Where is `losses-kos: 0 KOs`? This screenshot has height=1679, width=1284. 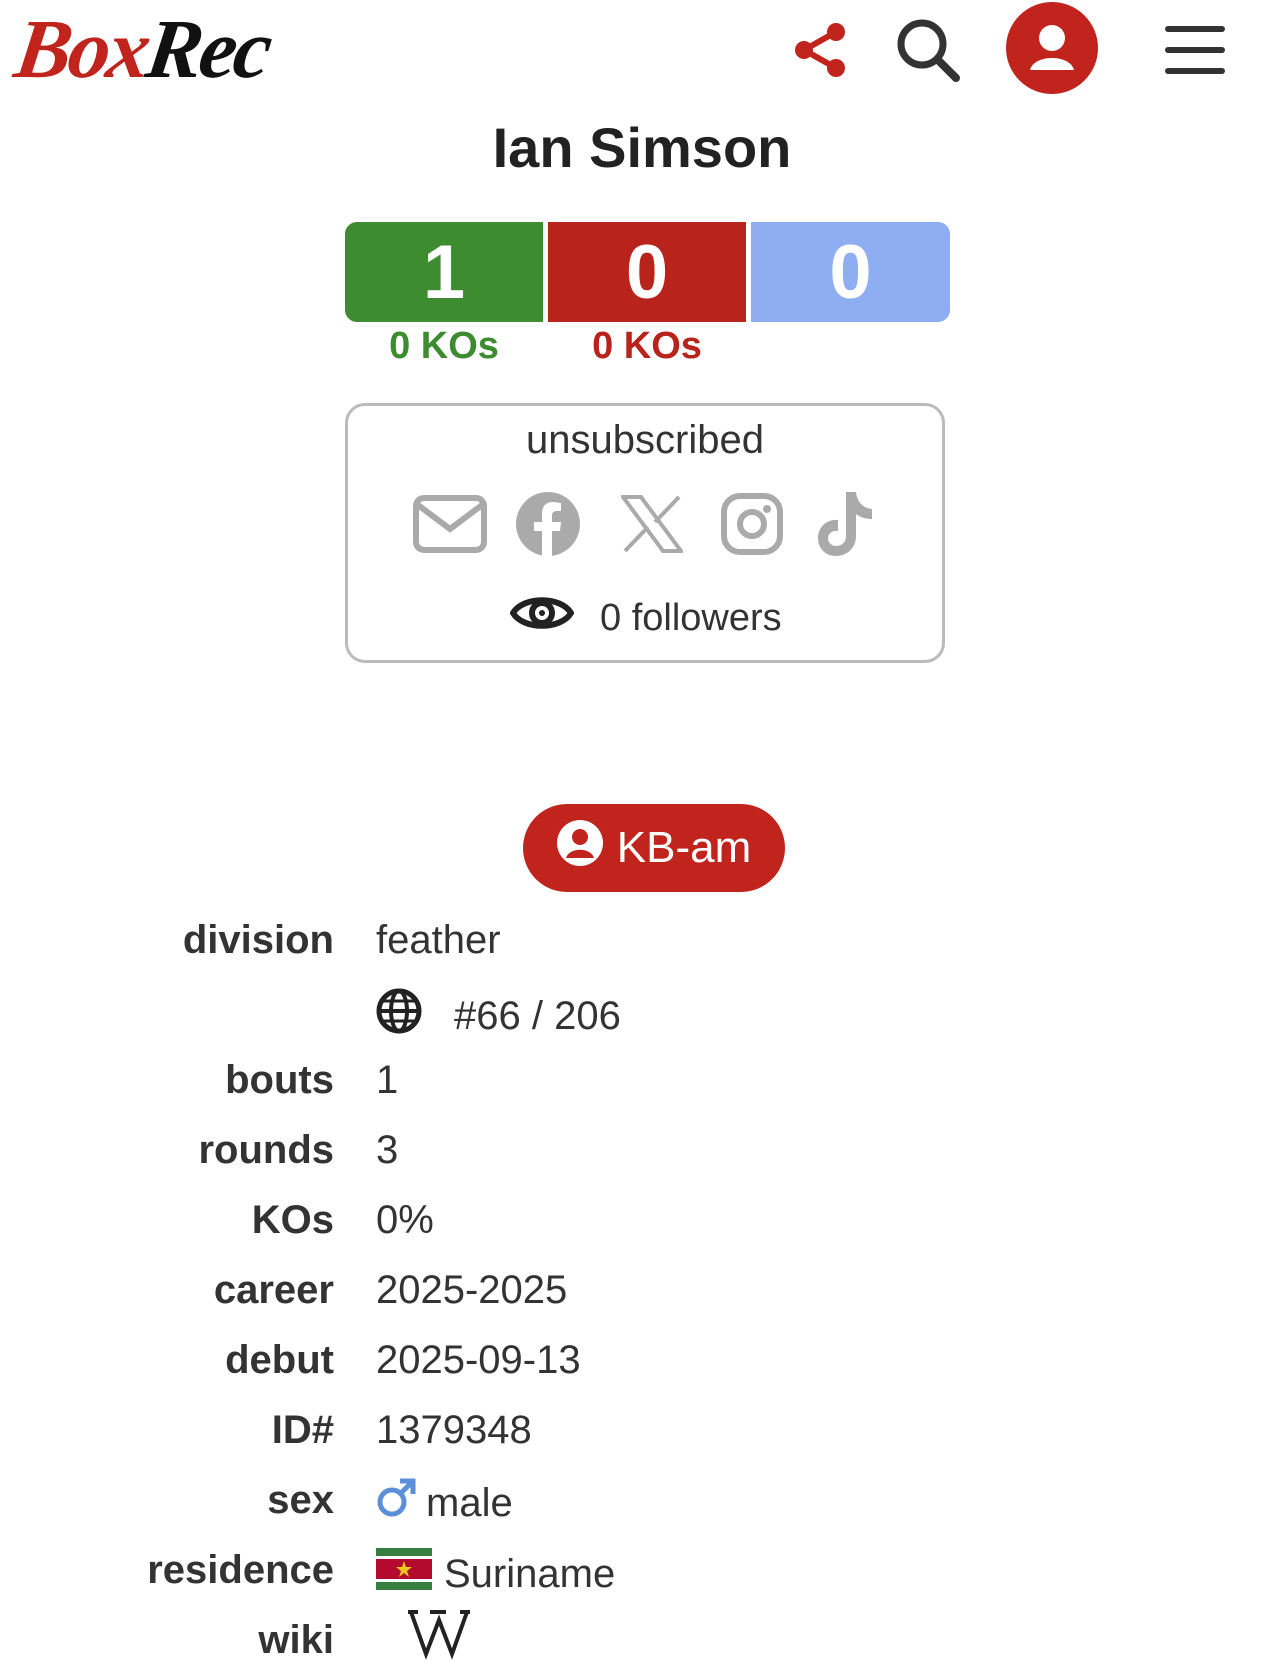 losses-kos: 0 KOs is located at coordinates (647, 346).